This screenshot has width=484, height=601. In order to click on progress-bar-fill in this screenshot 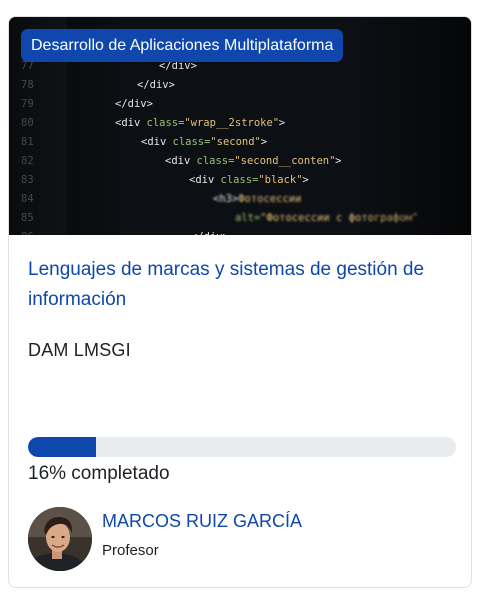, I will do `click(62, 447)`.